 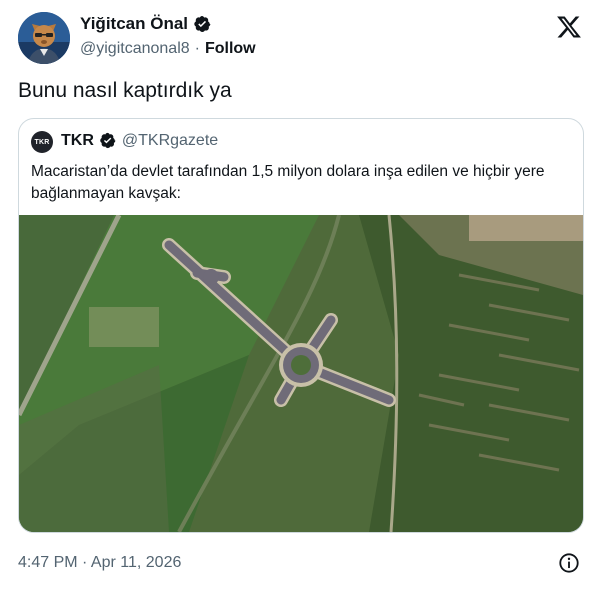 I want to click on author-display-name: Yiğitcan Önal, so click(x=134, y=24).